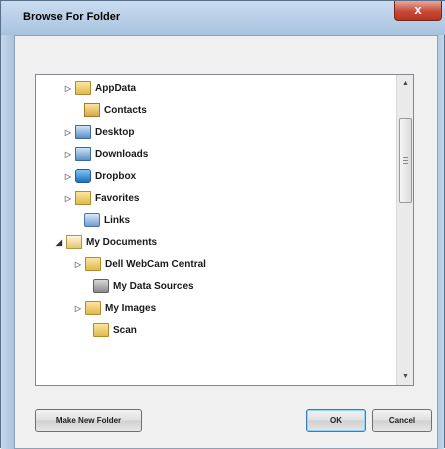 The width and height of the screenshot is (445, 449). I want to click on documents-folder-icon, so click(74, 242).